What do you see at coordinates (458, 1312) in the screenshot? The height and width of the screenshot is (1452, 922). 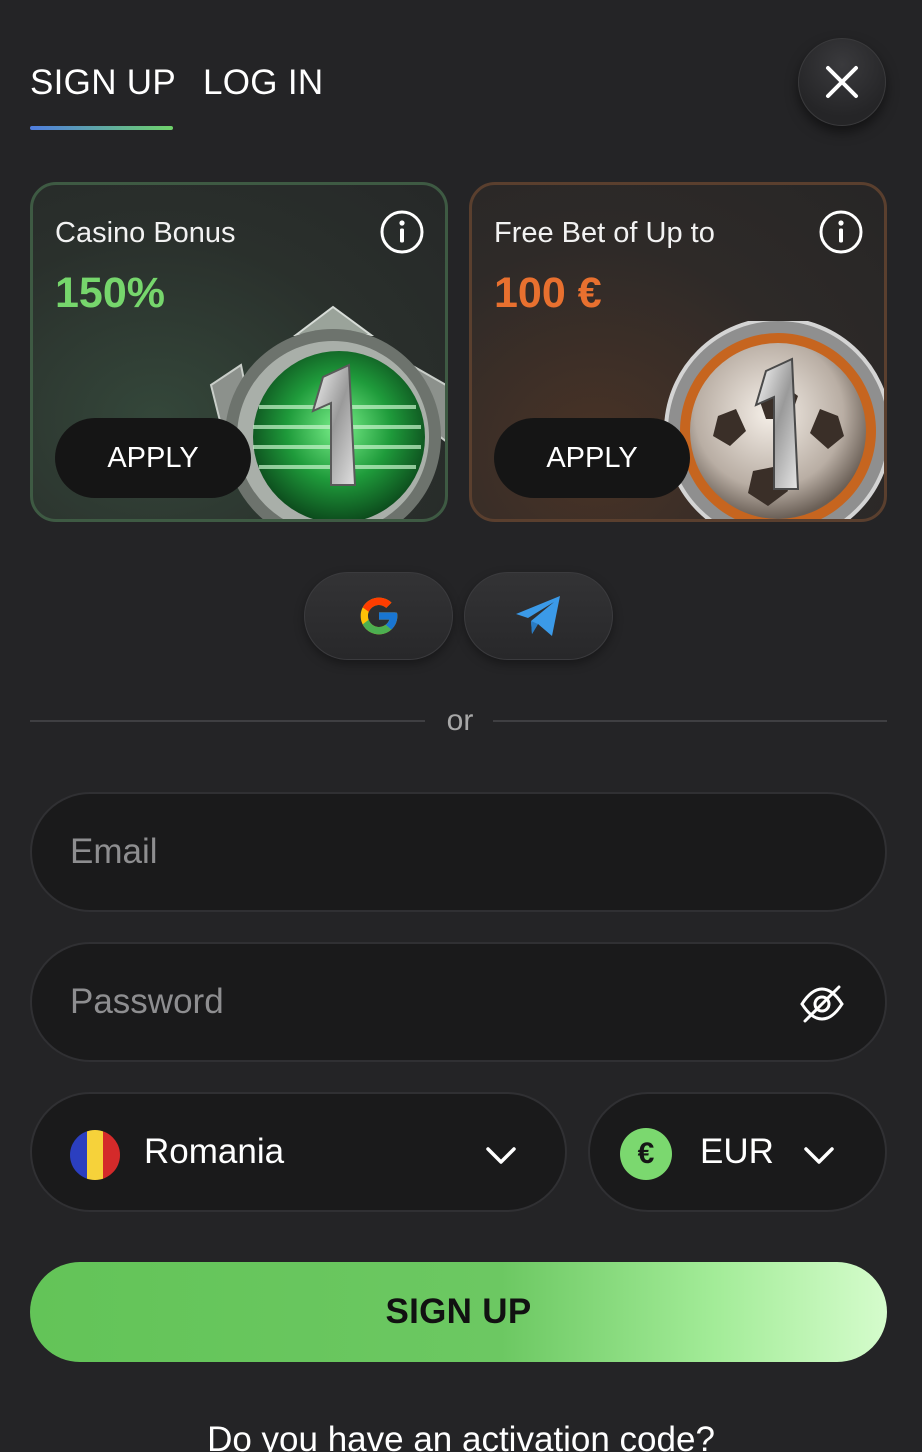 I see `sign-up-button: SIGN UP` at bounding box center [458, 1312].